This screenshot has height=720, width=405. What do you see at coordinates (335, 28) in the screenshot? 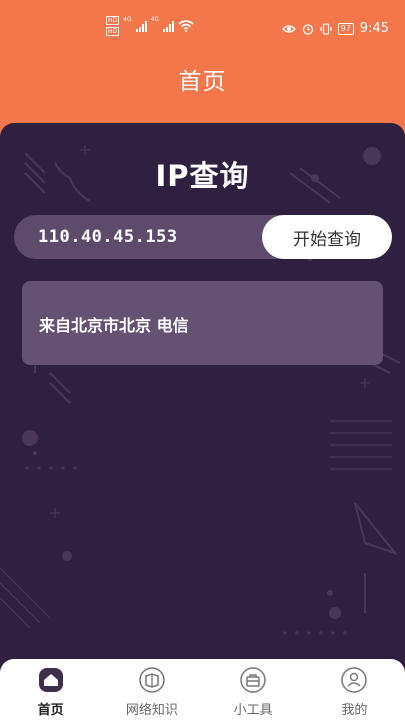
I see `status-right-group: 97 9:45` at bounding box center [335, 28].